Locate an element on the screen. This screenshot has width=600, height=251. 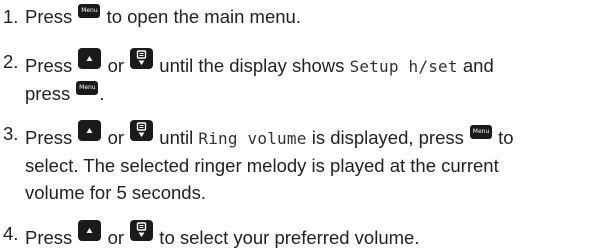
step-text-fragment: . is located at coordinates (102, 93).